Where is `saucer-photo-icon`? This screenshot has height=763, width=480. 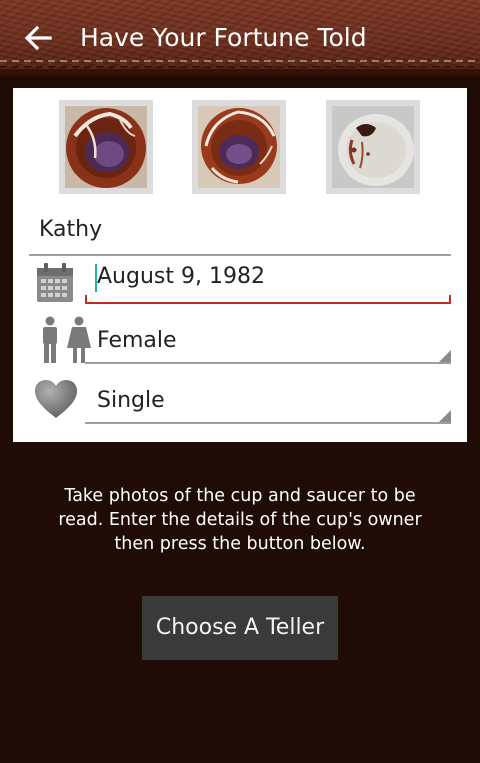
saucer-photo-icon is located at coordinates (373, 147).